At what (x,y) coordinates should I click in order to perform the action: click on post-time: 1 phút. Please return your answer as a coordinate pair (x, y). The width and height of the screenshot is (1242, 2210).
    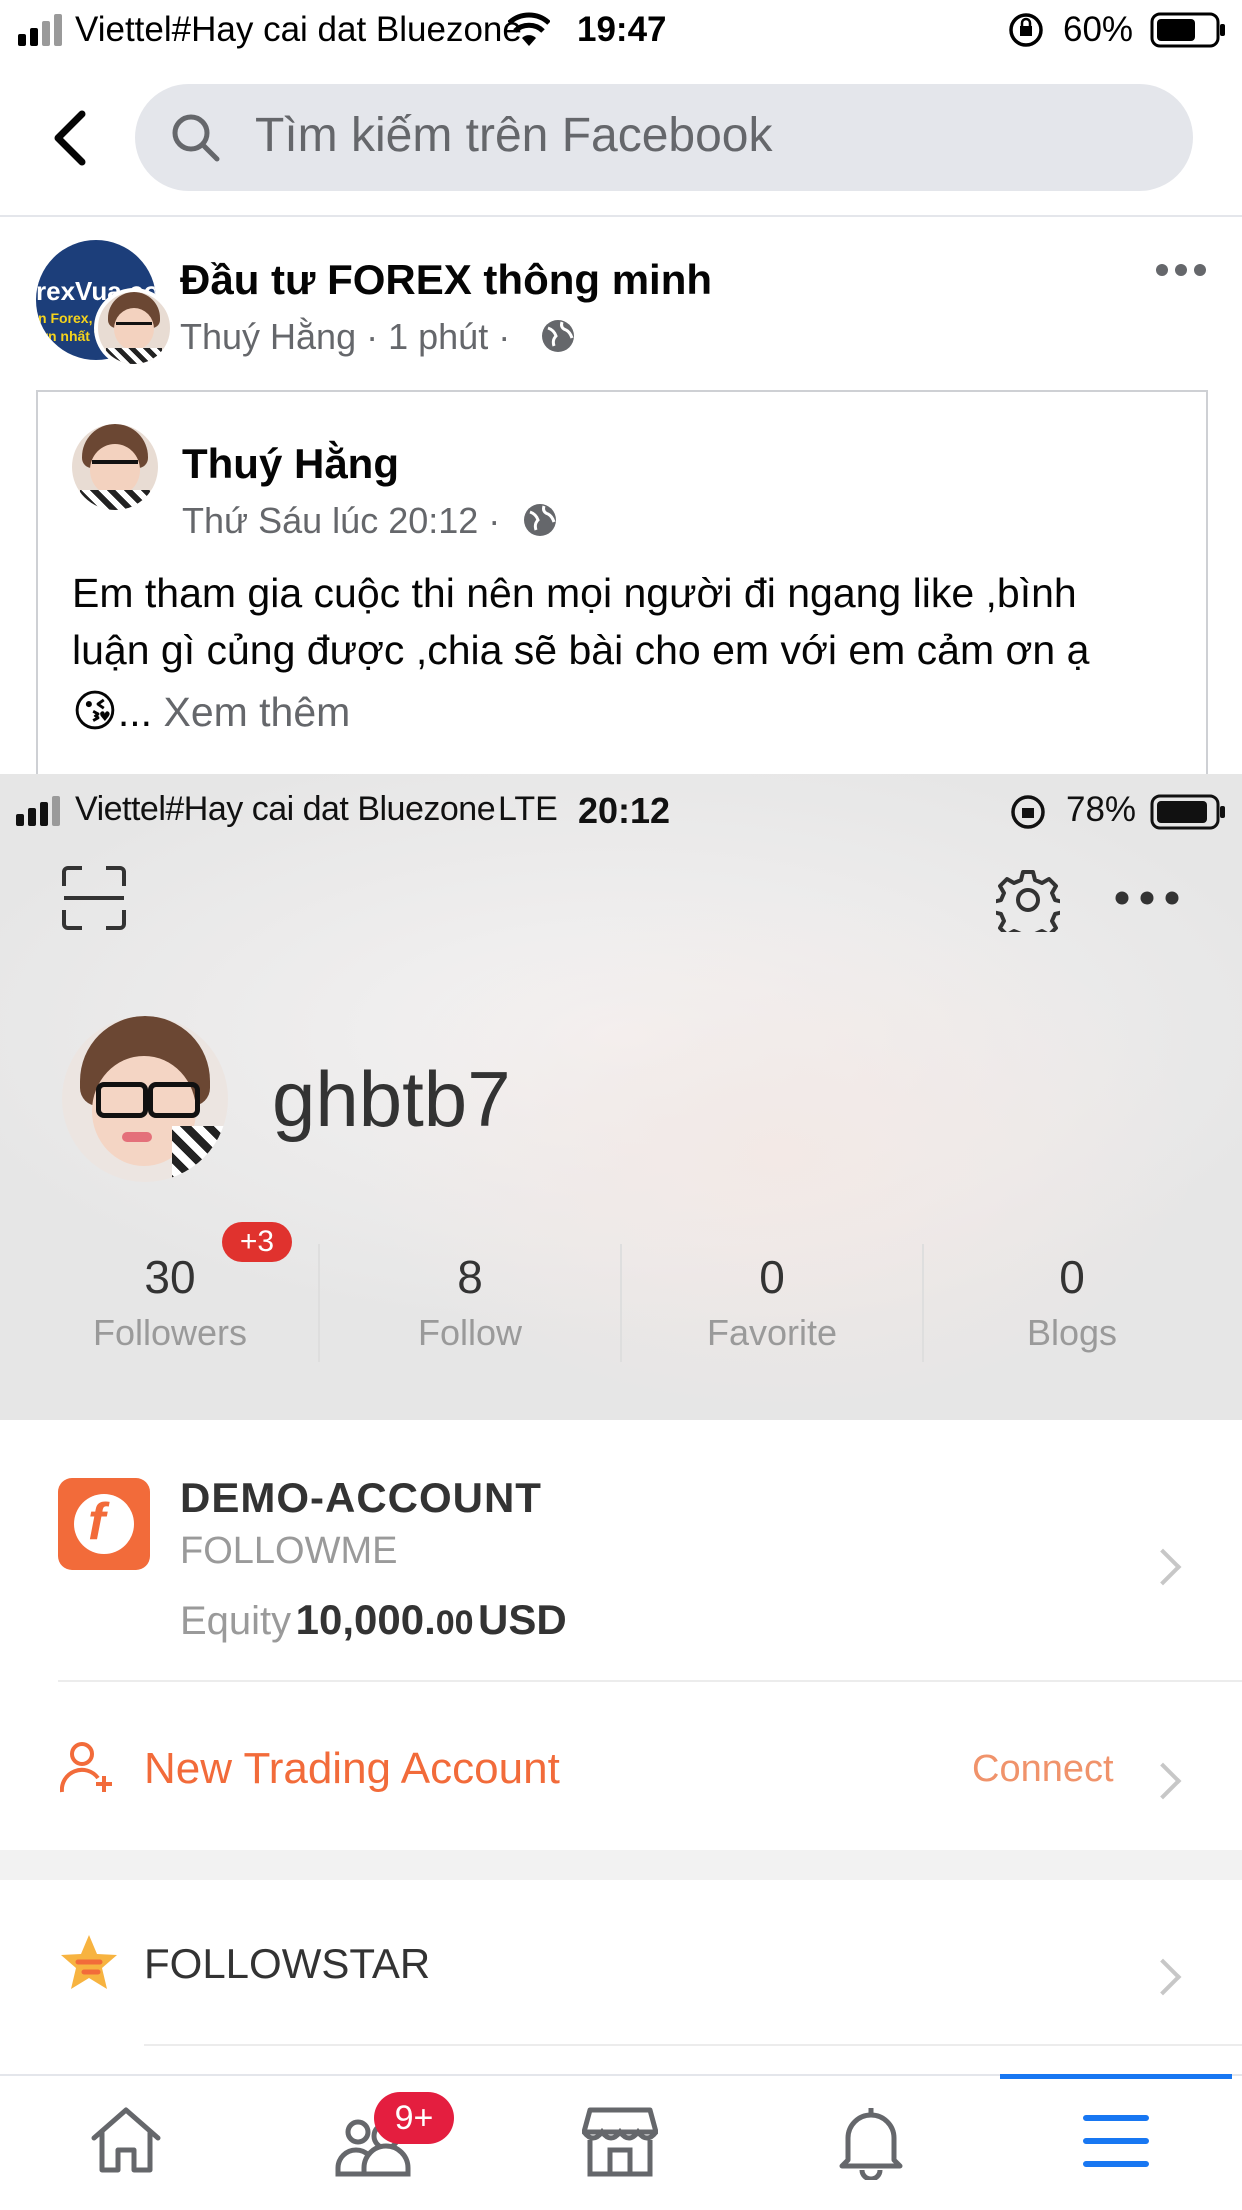
    Looking at the image, I should click on (438, 336).